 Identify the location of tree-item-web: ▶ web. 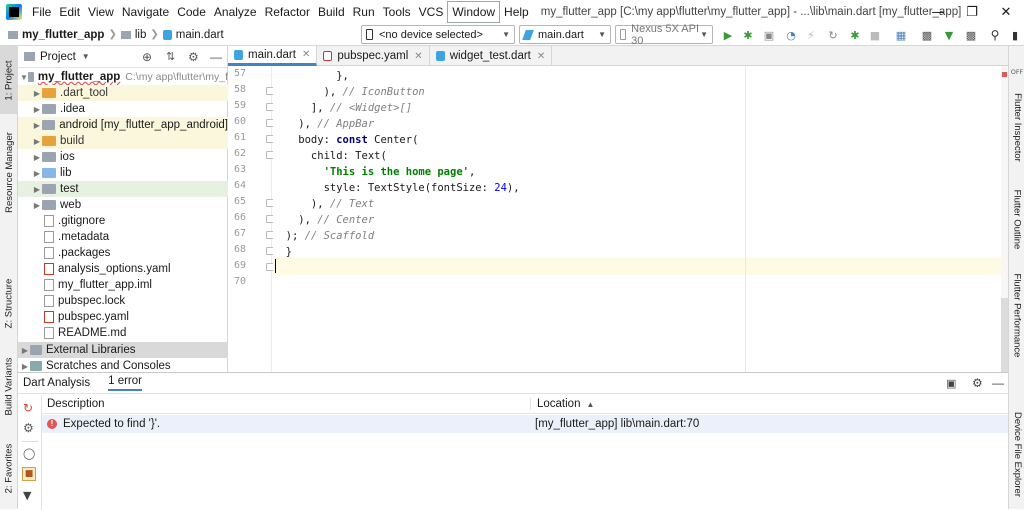
(123, 205).